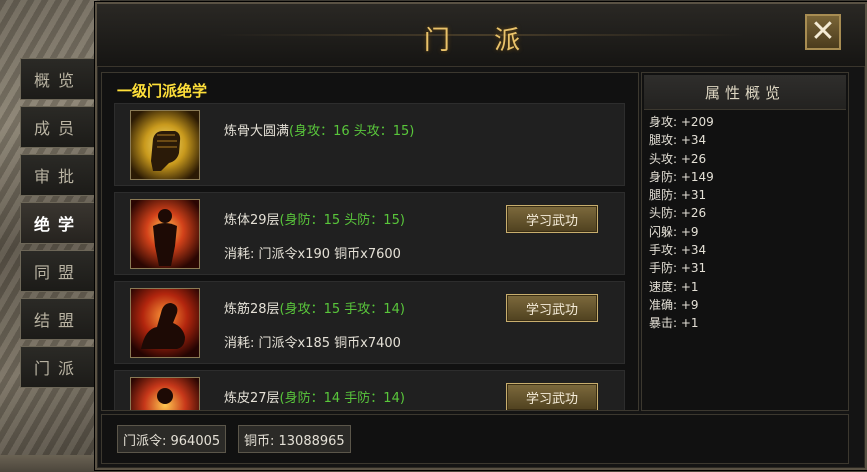 This screenshot has height=472, width=867. What do you see at coordinates (678, 213) in the screenshot?
I see `attribute-item: 头防: +26` at bounding box center [678, 213].